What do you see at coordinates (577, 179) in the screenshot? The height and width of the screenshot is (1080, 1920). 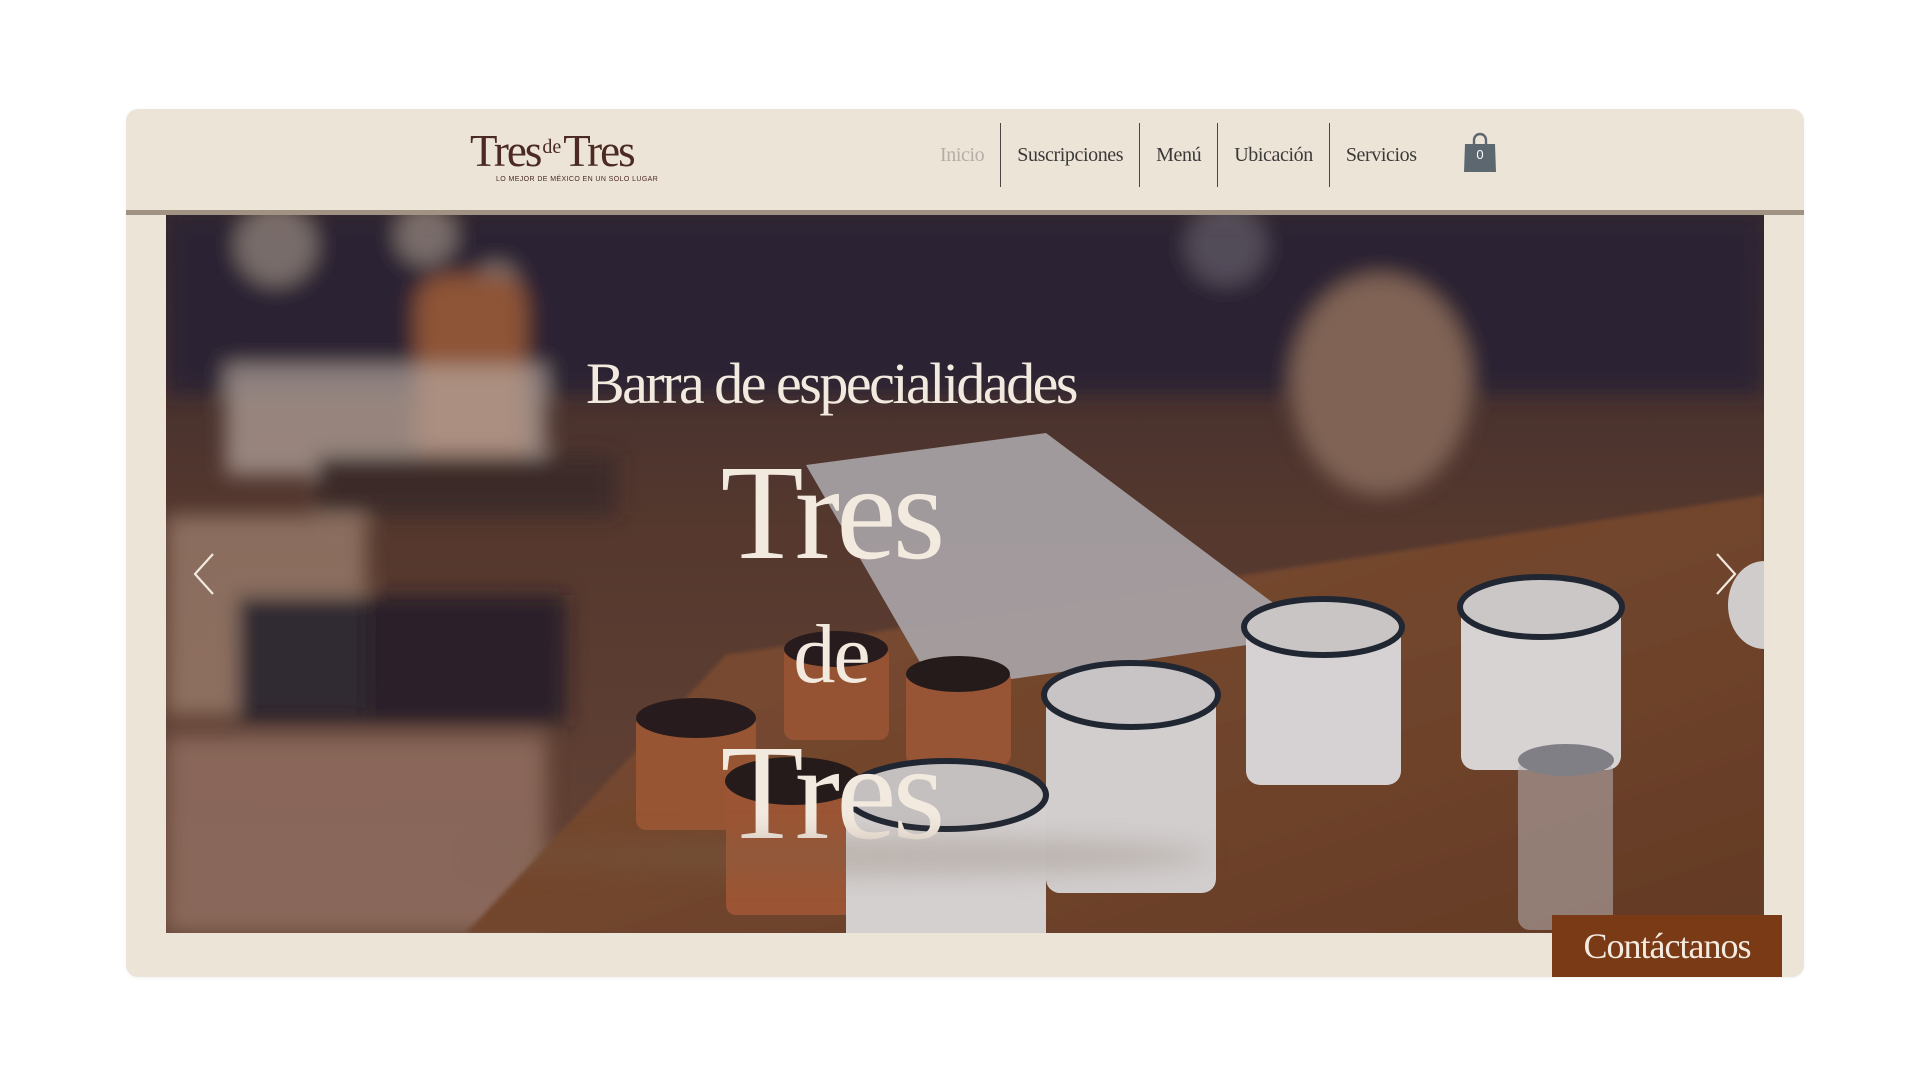 I see `logo-tagline: LO MEJOR DE MÉXICO EN UN SOLO LUGAR` at bounding box center [577, 179].